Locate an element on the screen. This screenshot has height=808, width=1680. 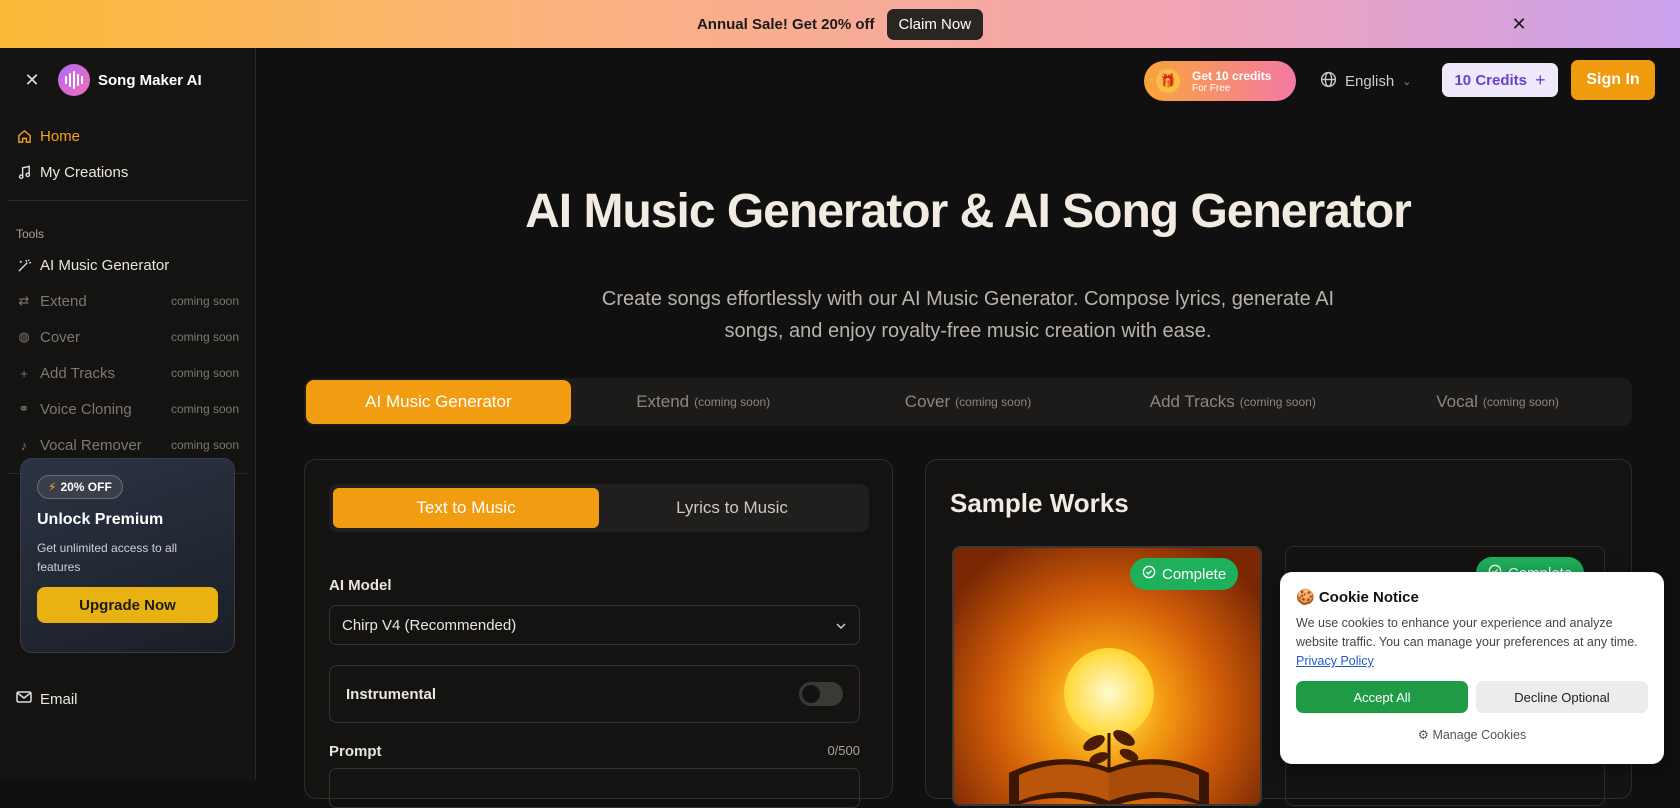
sidebar-item-label: Add Tracks is located at coordinates (78, 373).